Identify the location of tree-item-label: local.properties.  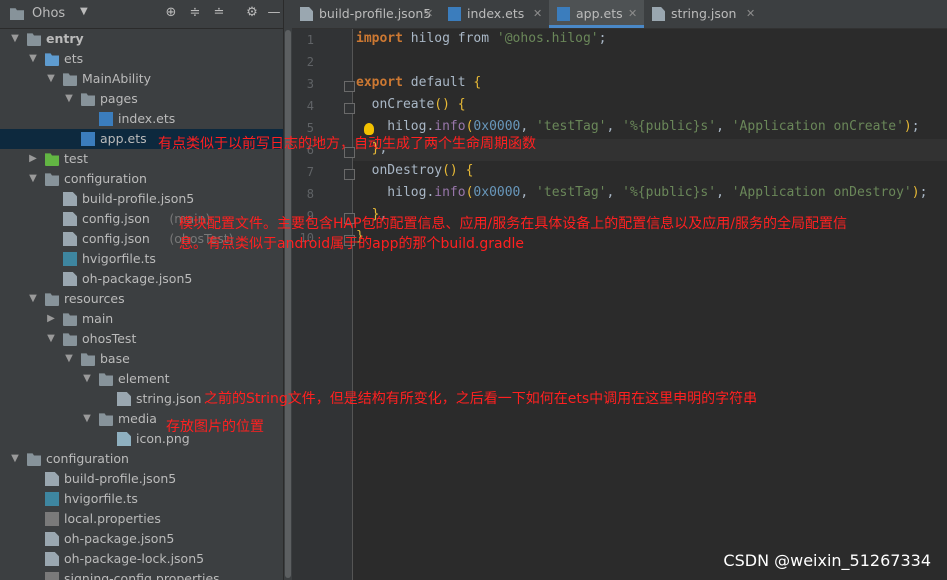
(112, 518).